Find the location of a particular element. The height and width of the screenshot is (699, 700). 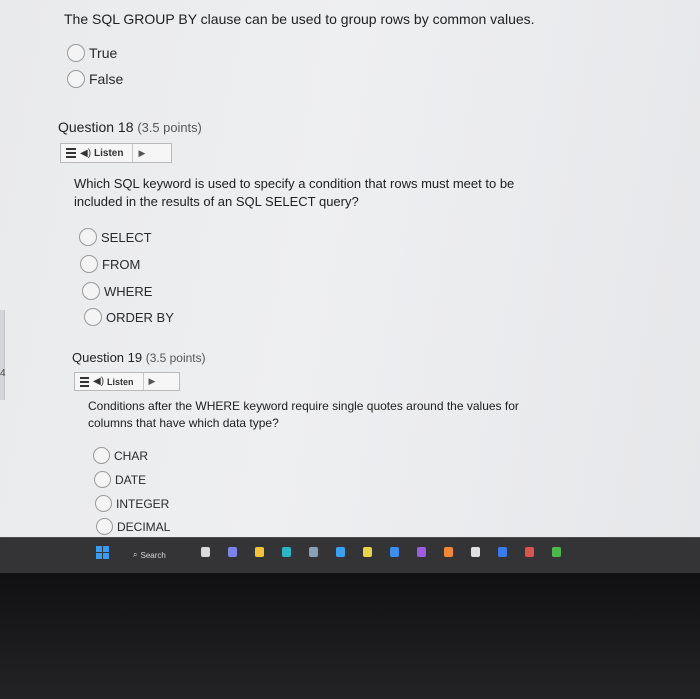

app-icon-b is located at coordinates (502, 552).